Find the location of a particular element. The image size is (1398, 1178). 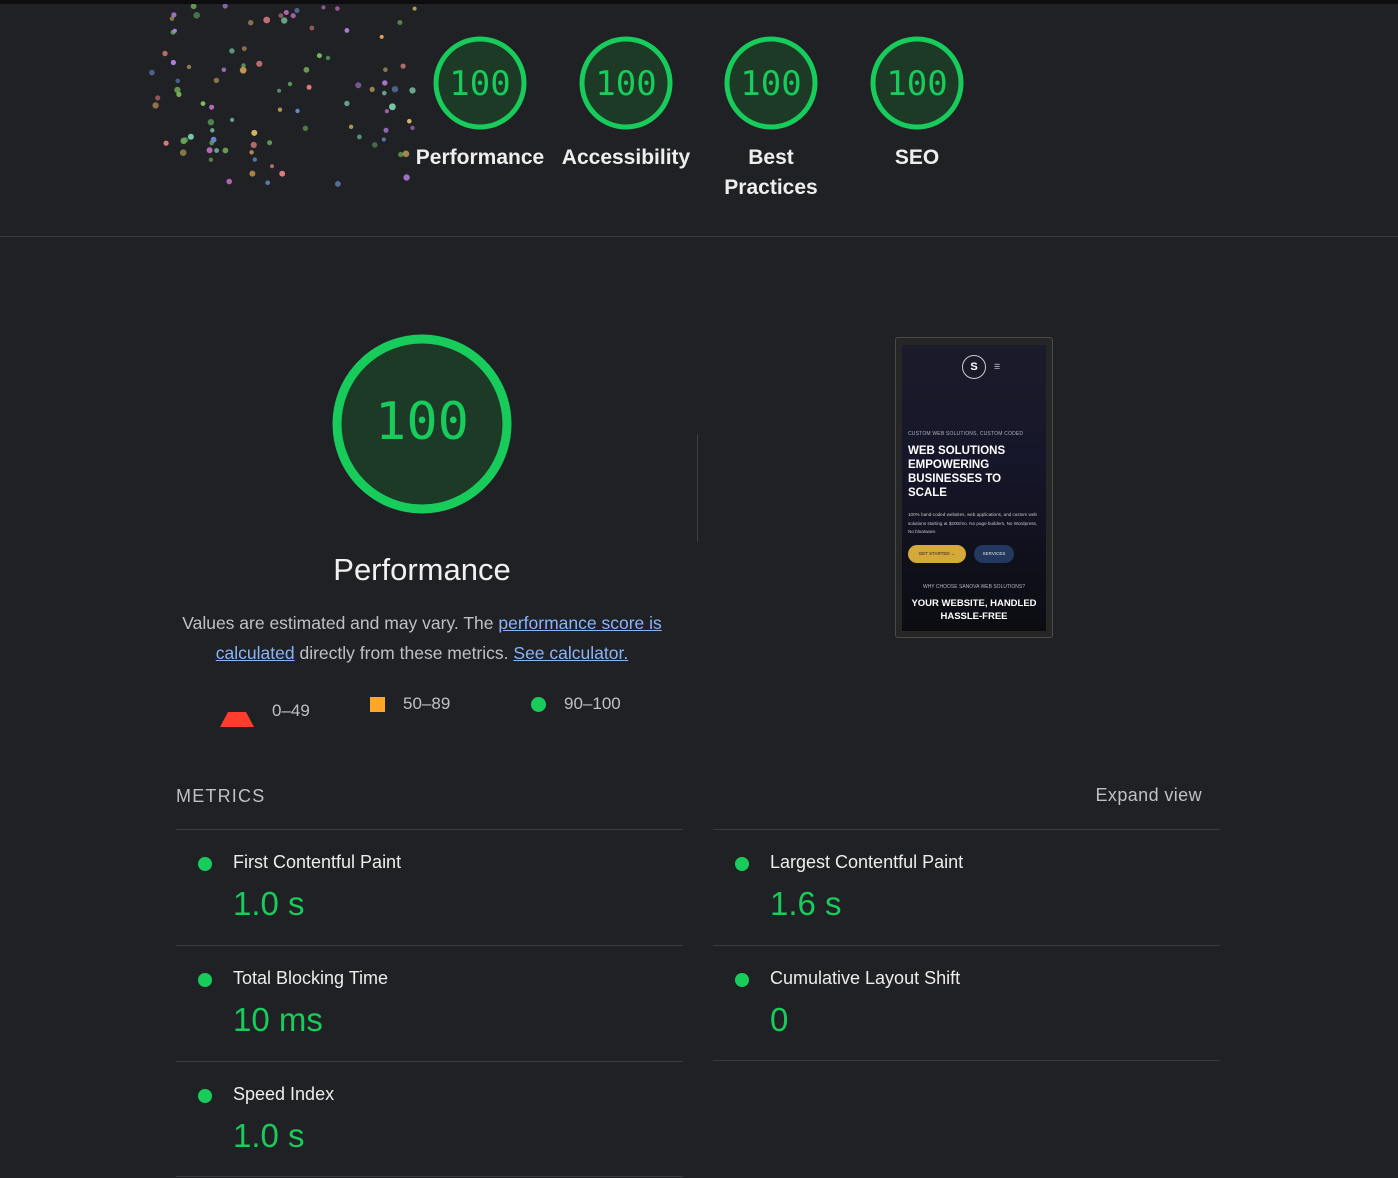

legend-average: 50–89 is located at coordinates (410, 704).